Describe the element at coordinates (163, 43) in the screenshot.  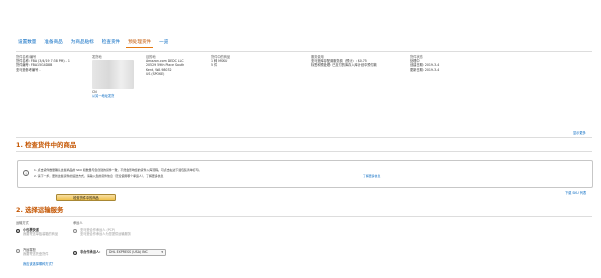
I see `tab-summary: 一览` at that location.